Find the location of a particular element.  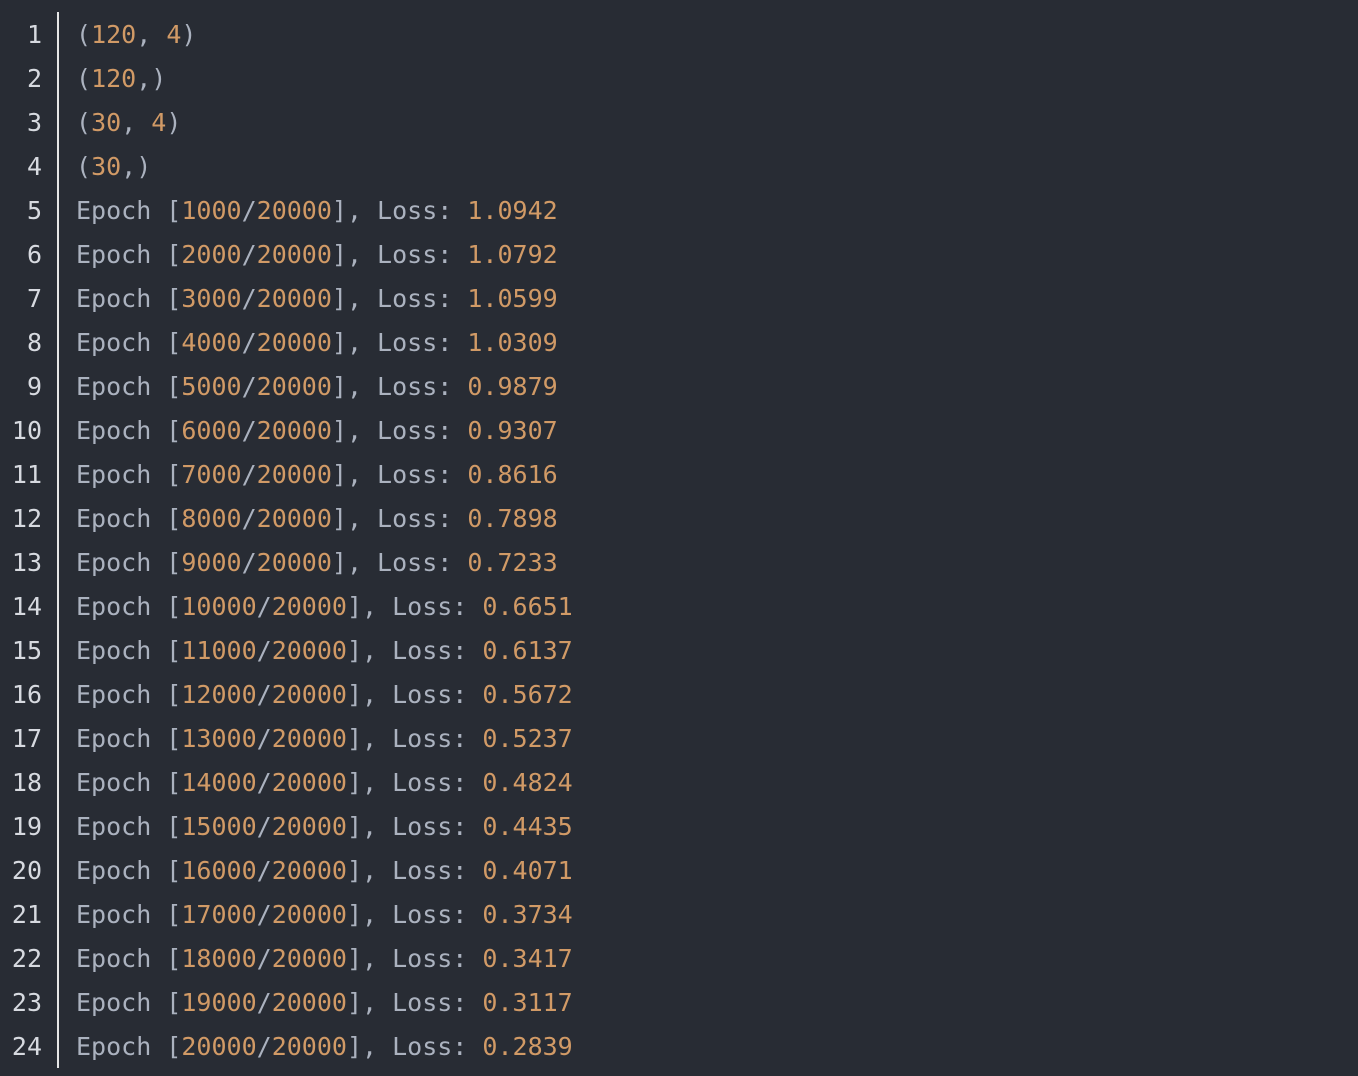

number-token: 11000 is located at coordinates (219, 650).